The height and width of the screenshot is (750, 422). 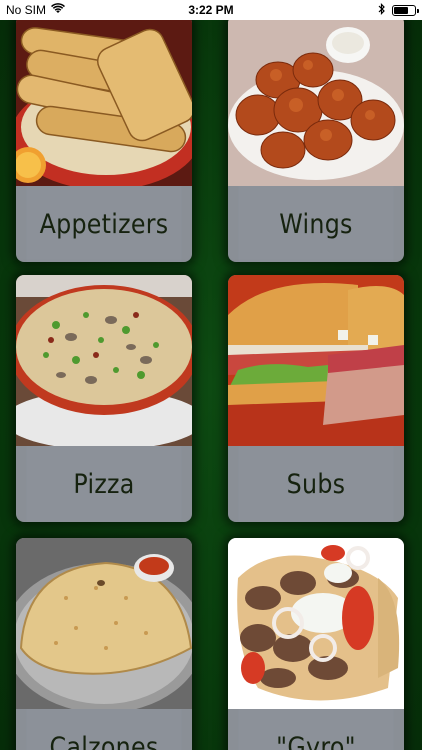 I want to click on category-tile-calzones: Calzones, so click(x=104, y=644).